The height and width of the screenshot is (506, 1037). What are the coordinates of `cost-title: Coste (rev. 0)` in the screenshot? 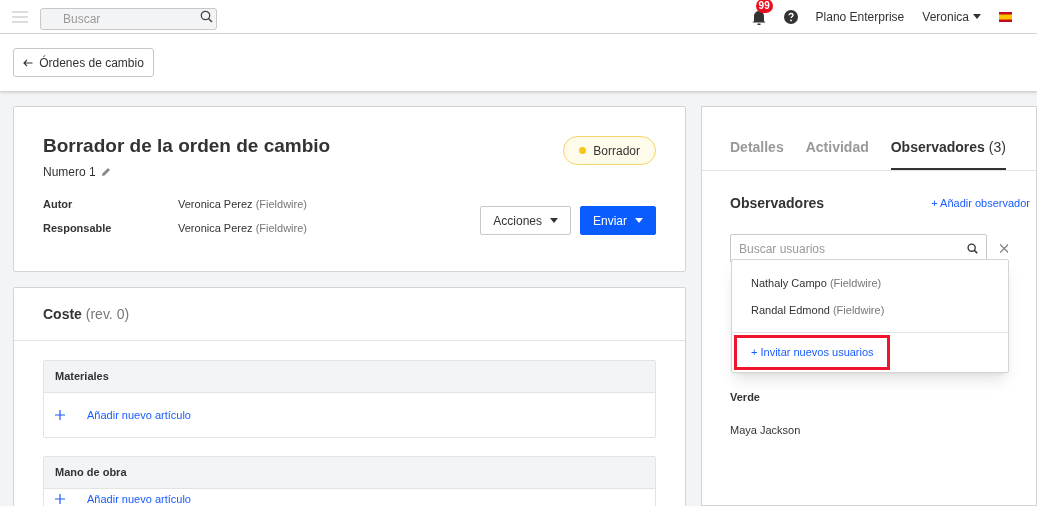 It's located at (86, 314).